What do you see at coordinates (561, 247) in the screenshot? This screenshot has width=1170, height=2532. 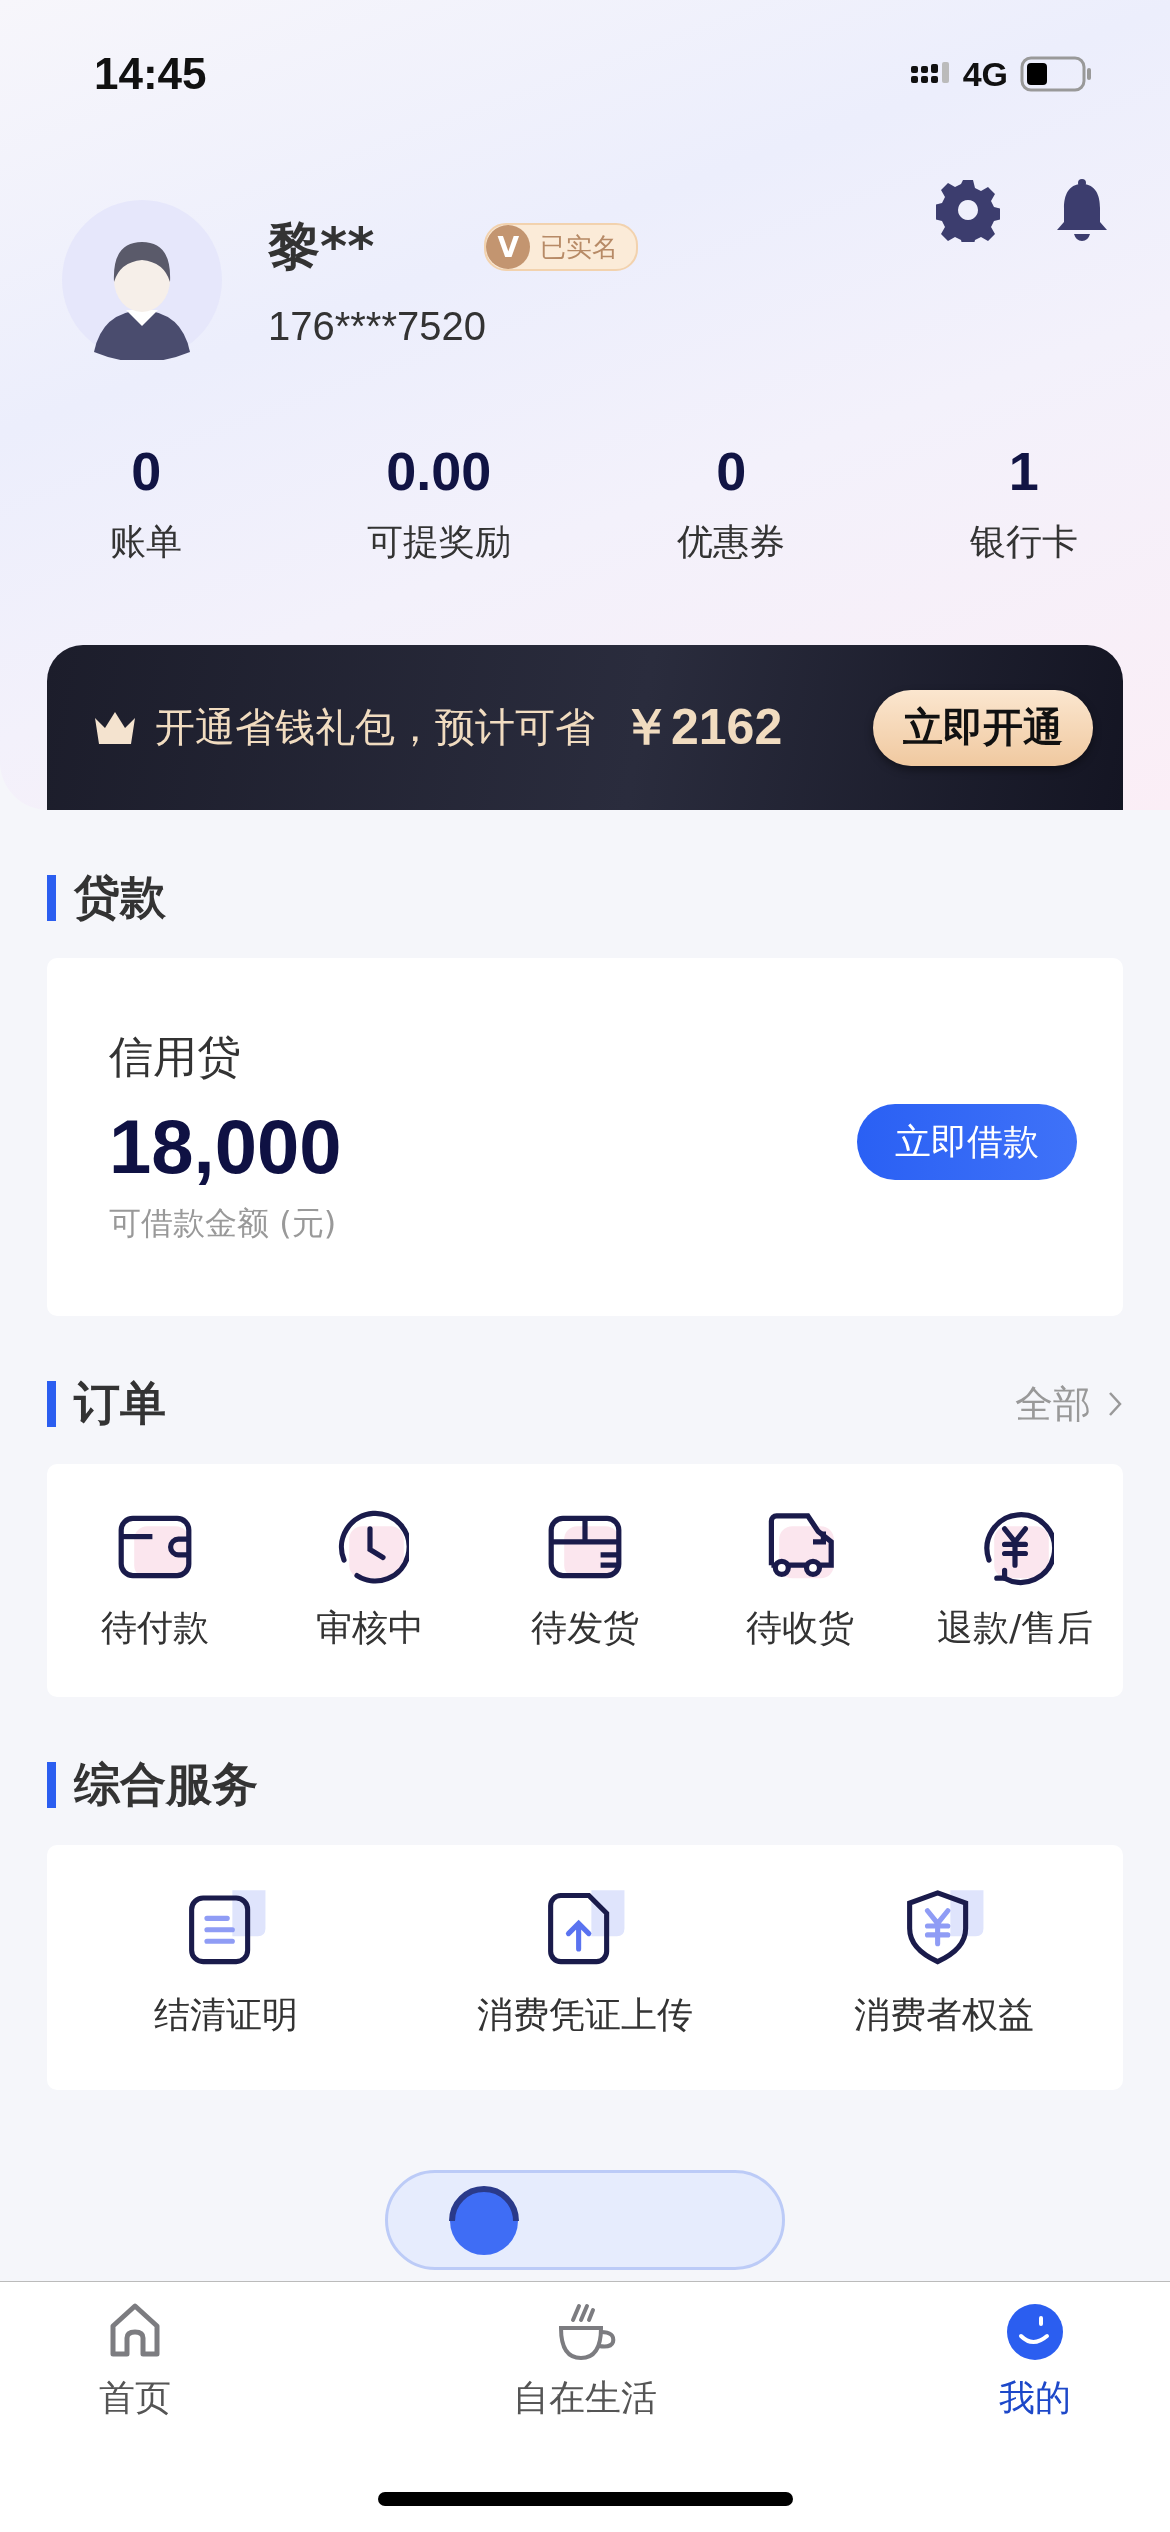 I see `verified-badge: V 已实名` at bounding box center [561, 247].